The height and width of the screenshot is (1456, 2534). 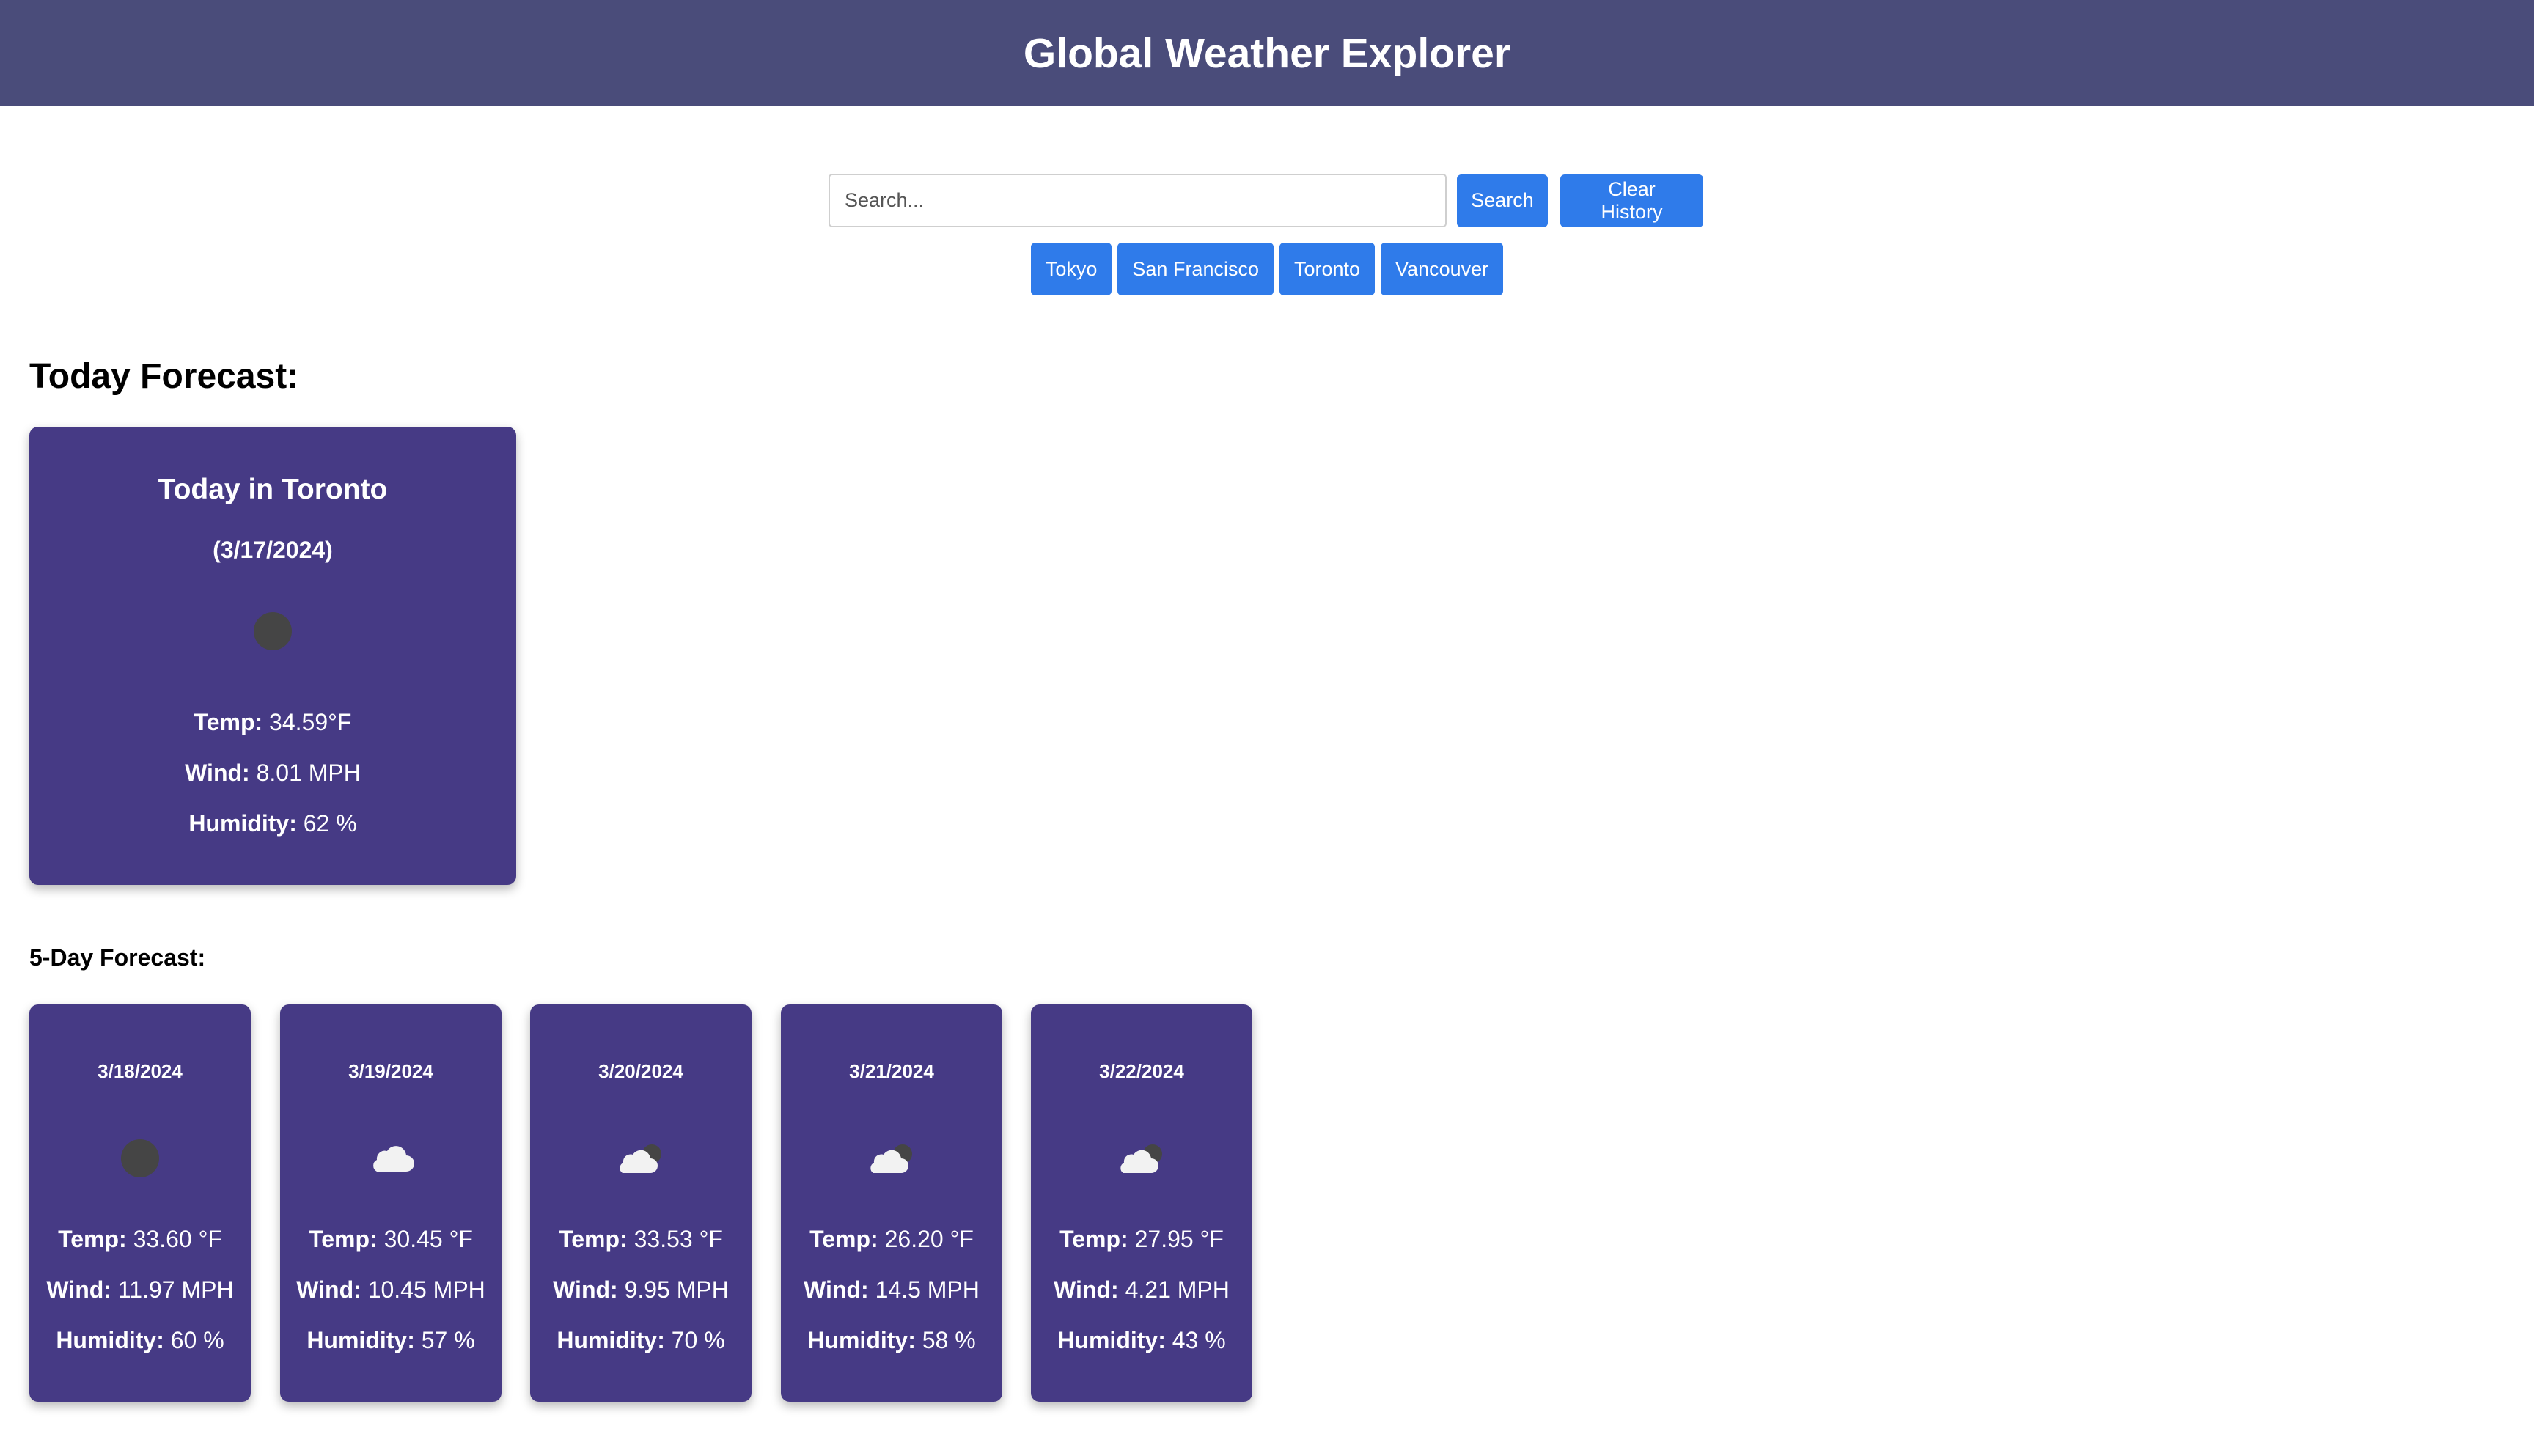 What do you see at coordinates (177, 1239) in the screenshot?
I see `temp-value: 33.60 °F` at bounding box center [177, 1239].